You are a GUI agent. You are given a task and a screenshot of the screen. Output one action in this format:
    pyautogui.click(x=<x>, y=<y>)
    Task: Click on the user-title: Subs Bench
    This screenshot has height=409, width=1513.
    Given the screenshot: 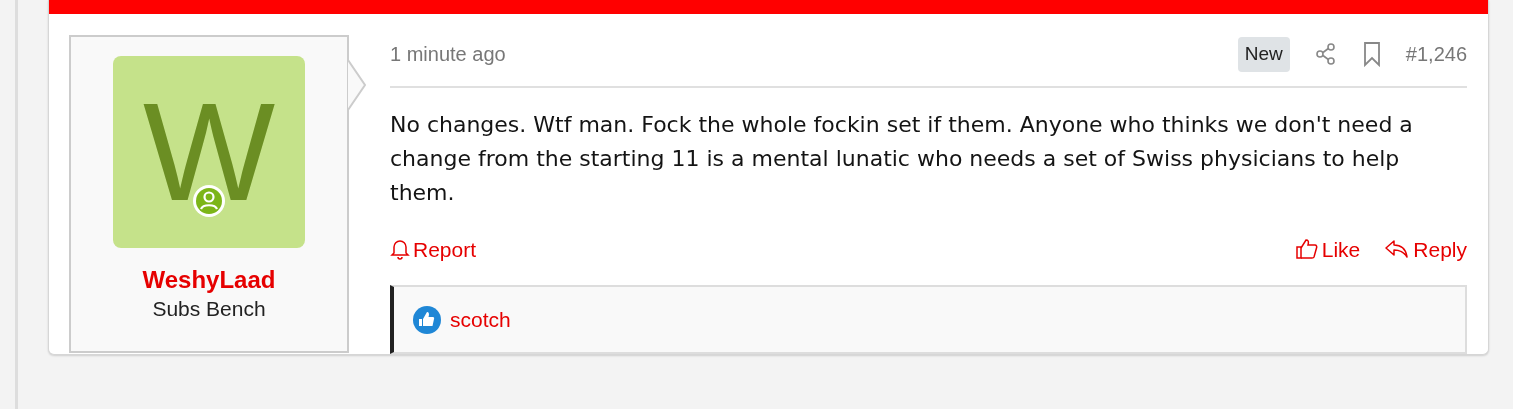 What is the action you would take?
    pyautogui.click(x=209, y=308)
    